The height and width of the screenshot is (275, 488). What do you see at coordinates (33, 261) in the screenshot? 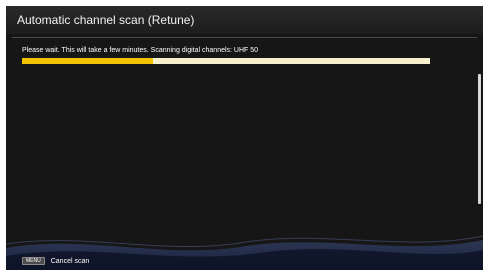
I see `menu-key-icon: MENU` at bounding box center [33, 261].